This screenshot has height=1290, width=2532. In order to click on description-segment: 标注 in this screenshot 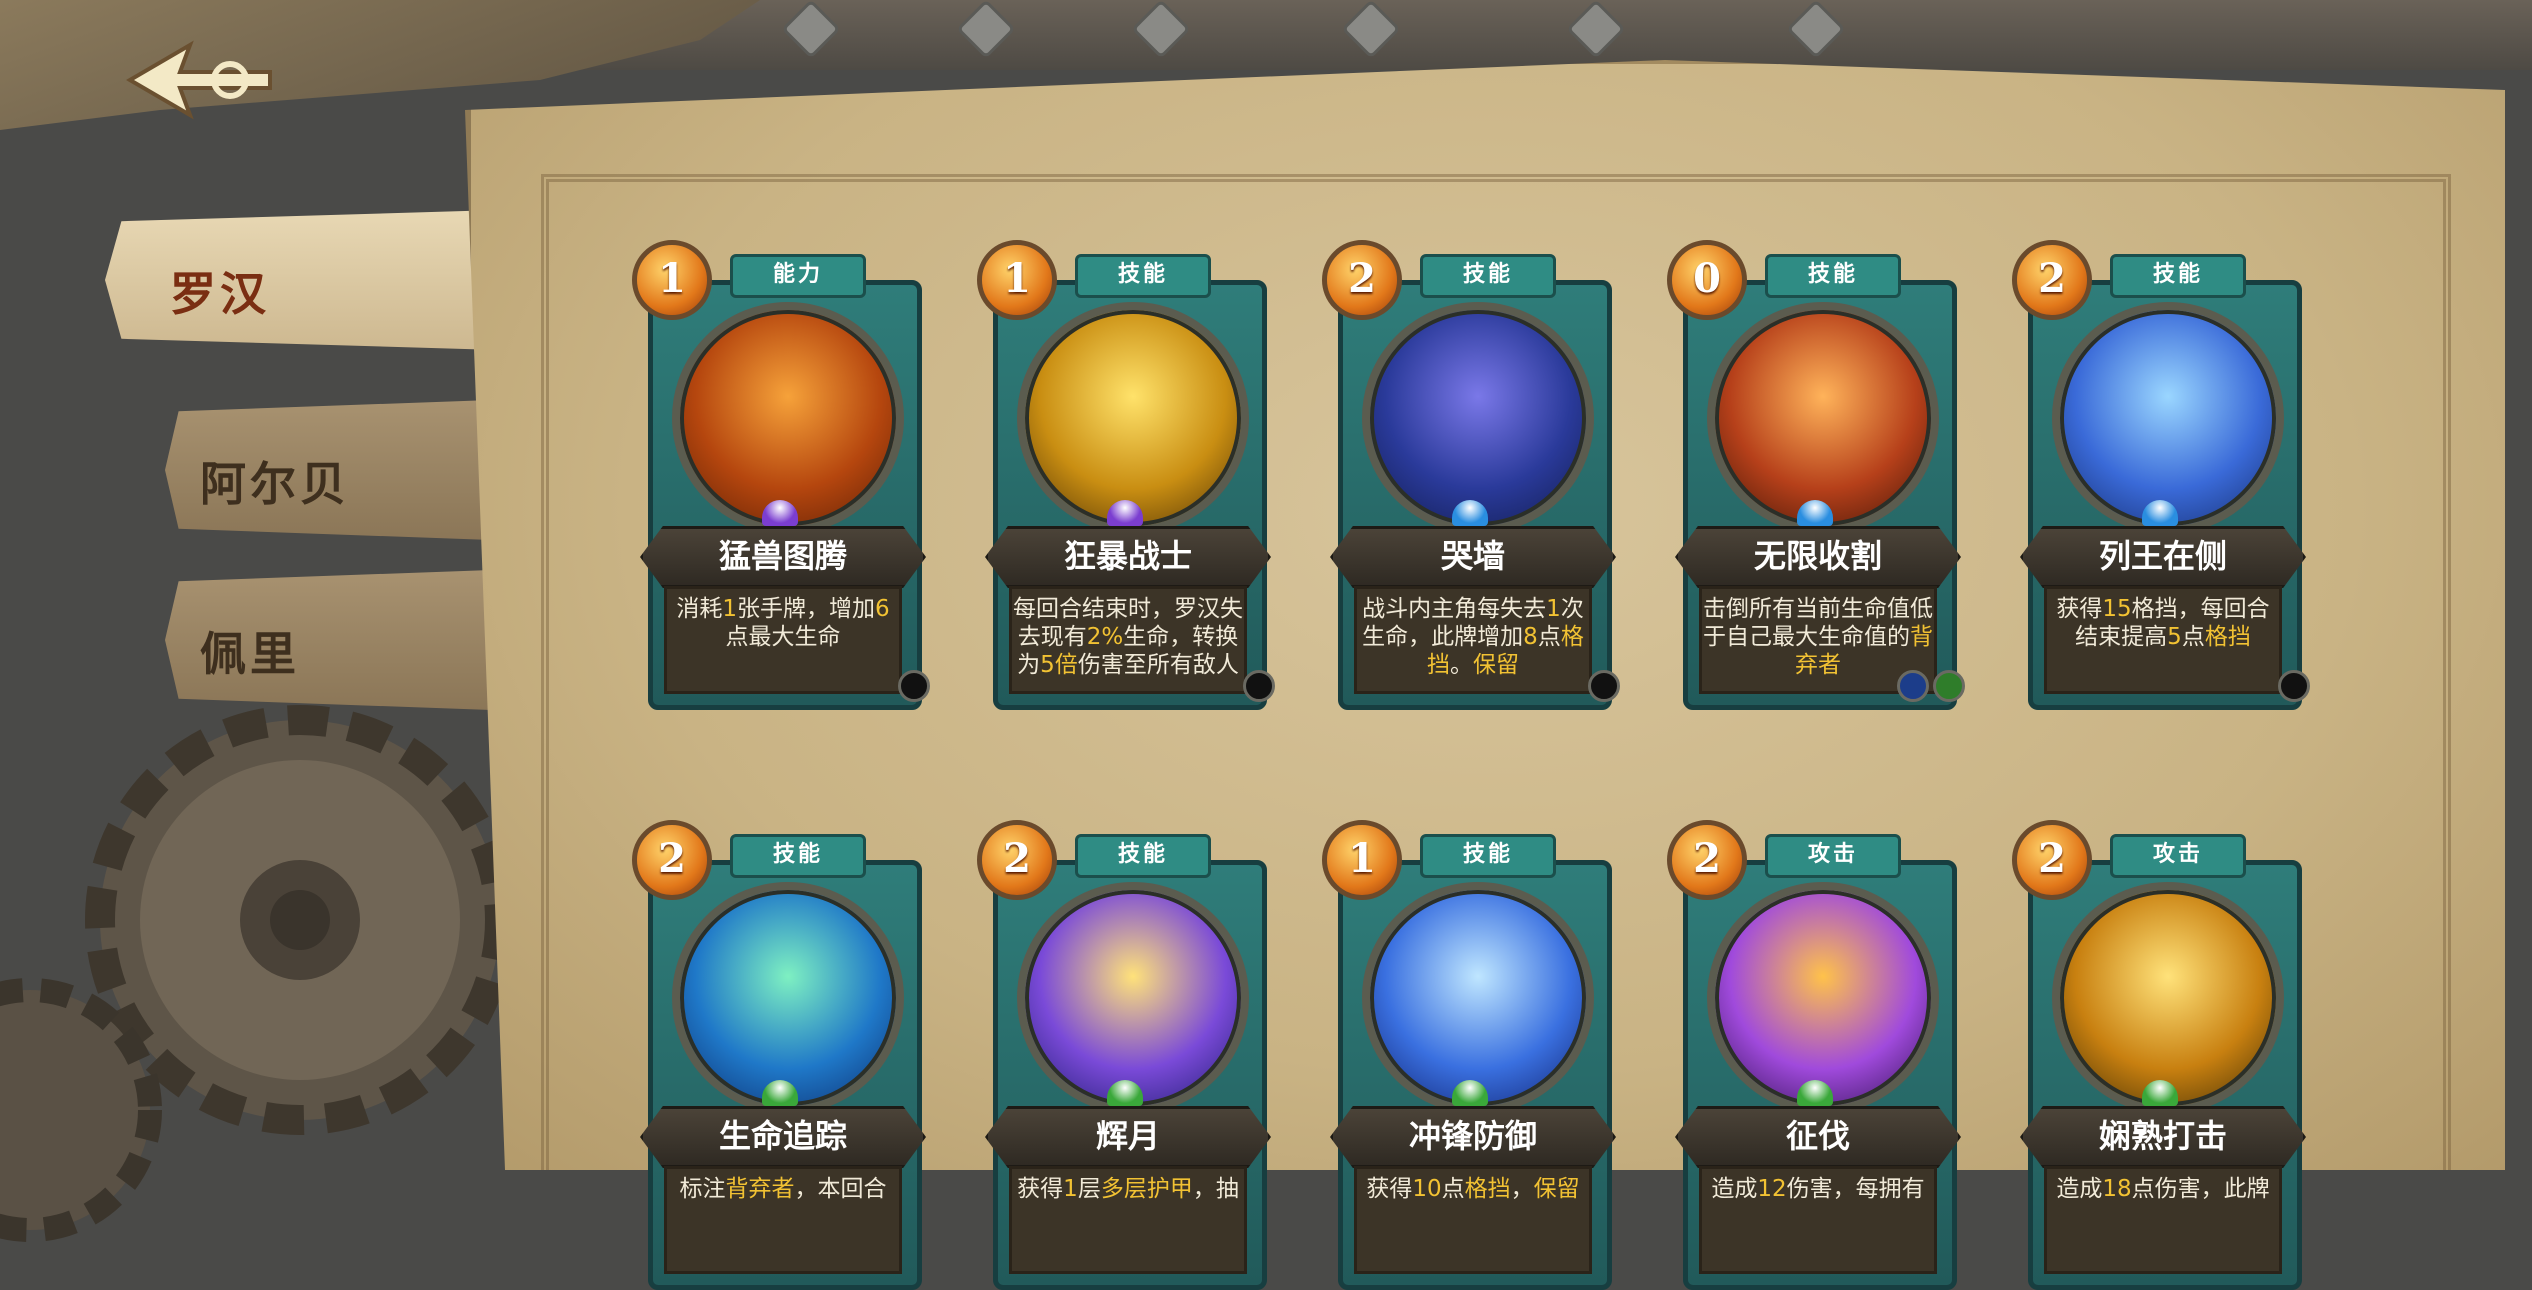, I will do `click(702, 1189)`.